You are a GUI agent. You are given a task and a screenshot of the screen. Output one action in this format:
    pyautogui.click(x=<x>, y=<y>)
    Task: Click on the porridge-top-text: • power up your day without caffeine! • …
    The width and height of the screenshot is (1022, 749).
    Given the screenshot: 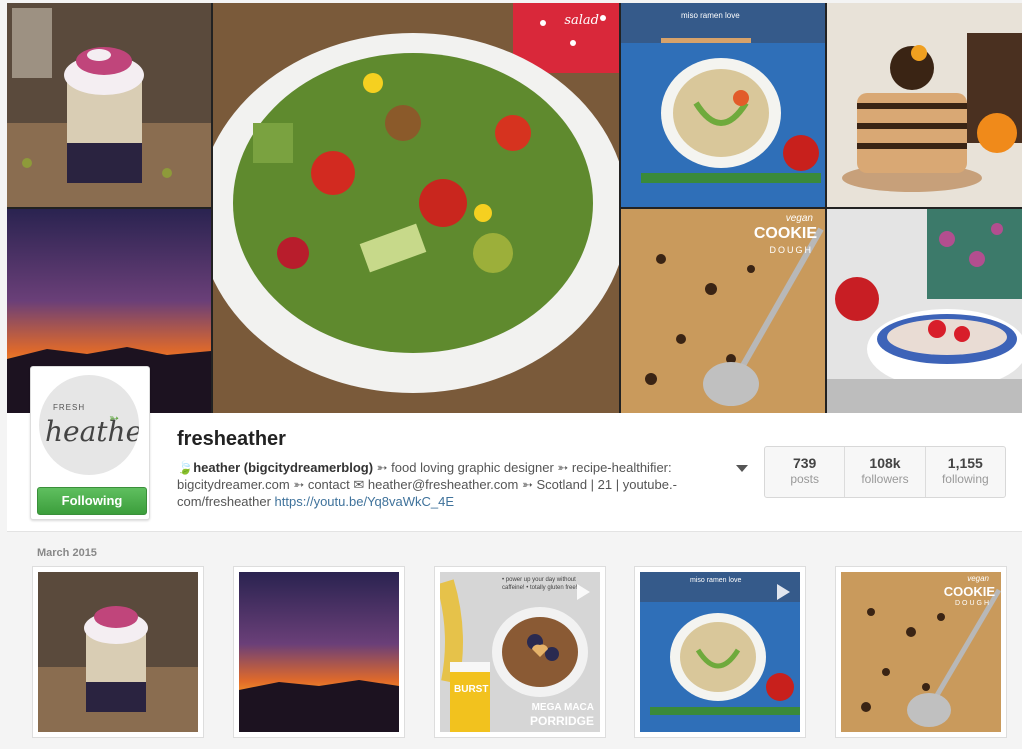 What is the action you would take?
    pyautogui.click(x=540, y=584)
    